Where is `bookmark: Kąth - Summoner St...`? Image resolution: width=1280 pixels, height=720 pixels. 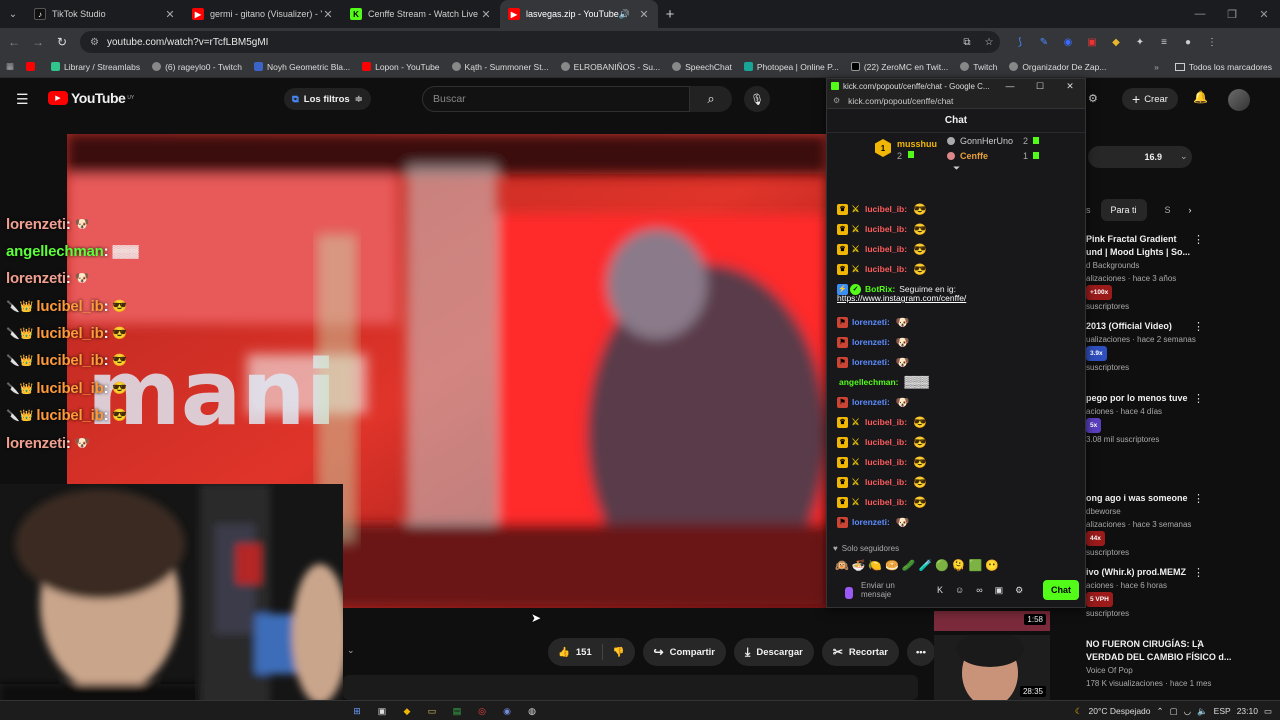 bookmark: Kąth - Summoner St... is located at coordinates (500, 67).